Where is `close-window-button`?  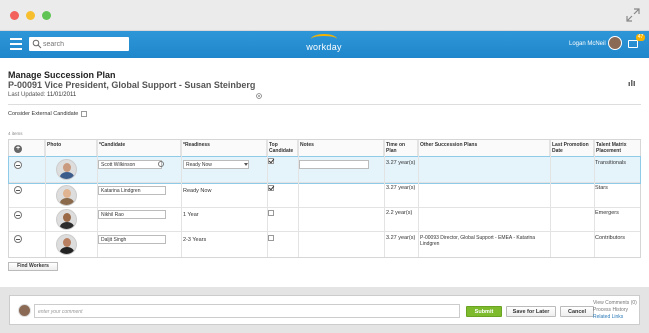
close-window-button is located at coordinates (14, 15).